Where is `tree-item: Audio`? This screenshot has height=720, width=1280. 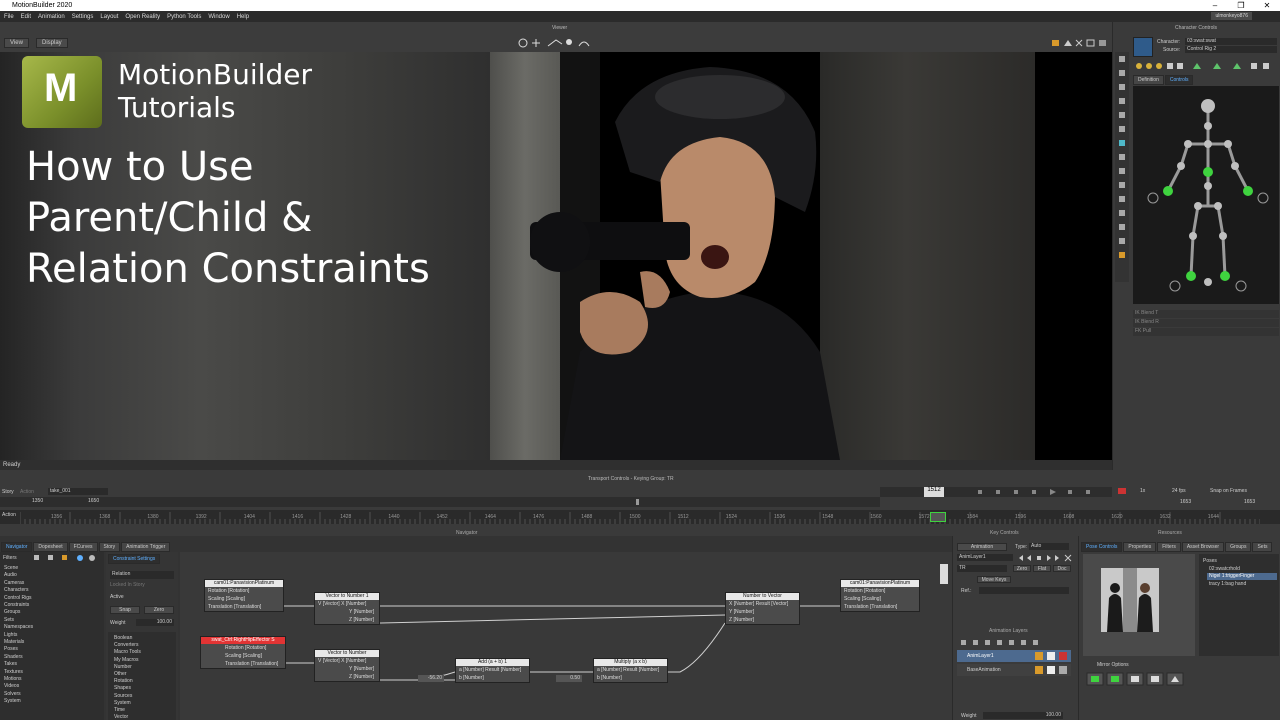
tree-item: Audio is located at coordinates (10, 575).